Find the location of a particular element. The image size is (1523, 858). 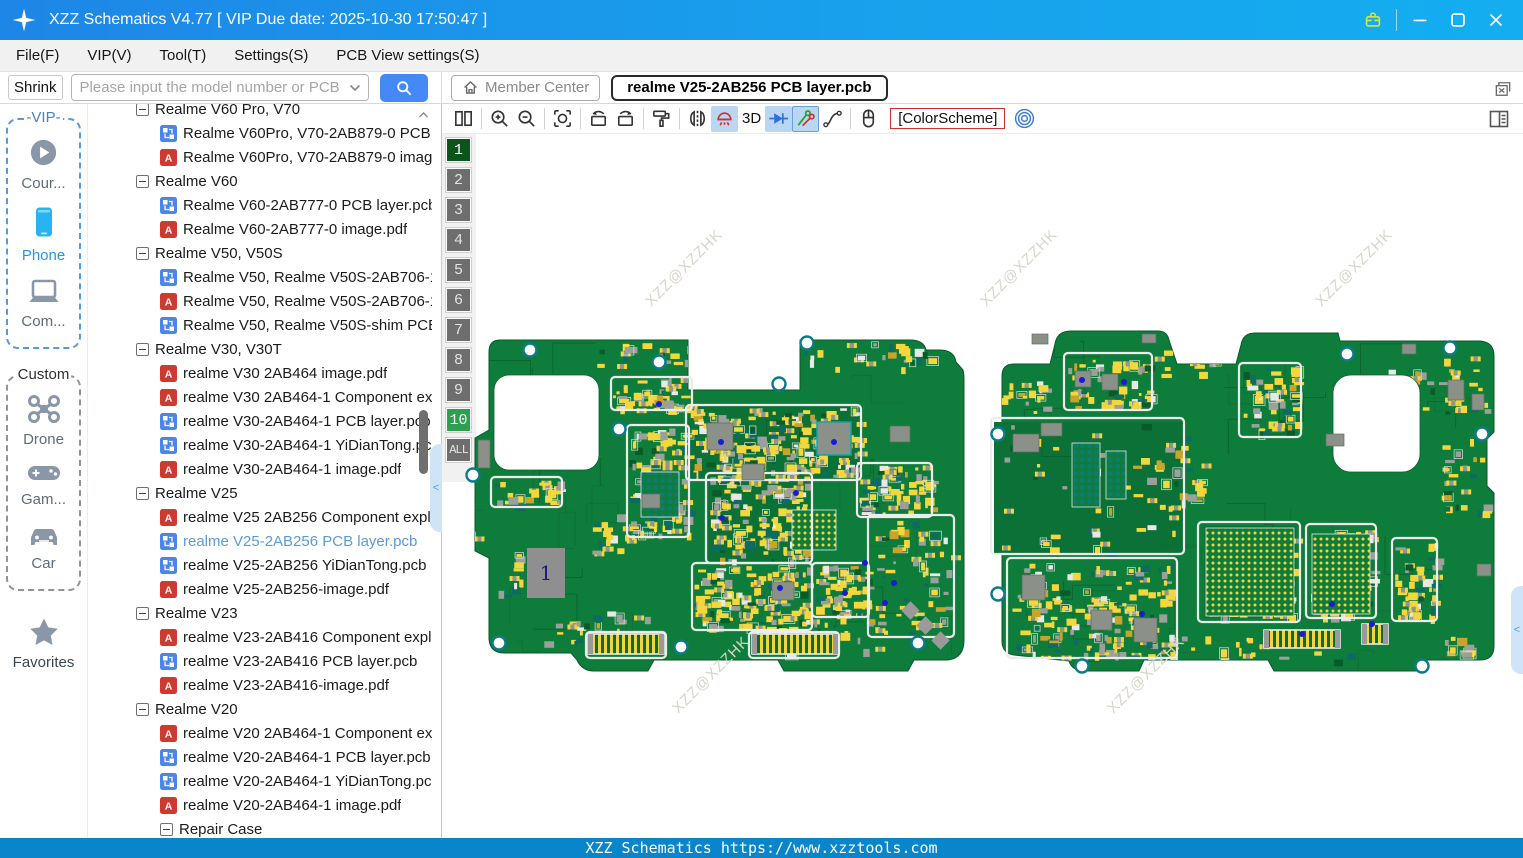

chevron-down-icon is located at coordinates (355, 88).